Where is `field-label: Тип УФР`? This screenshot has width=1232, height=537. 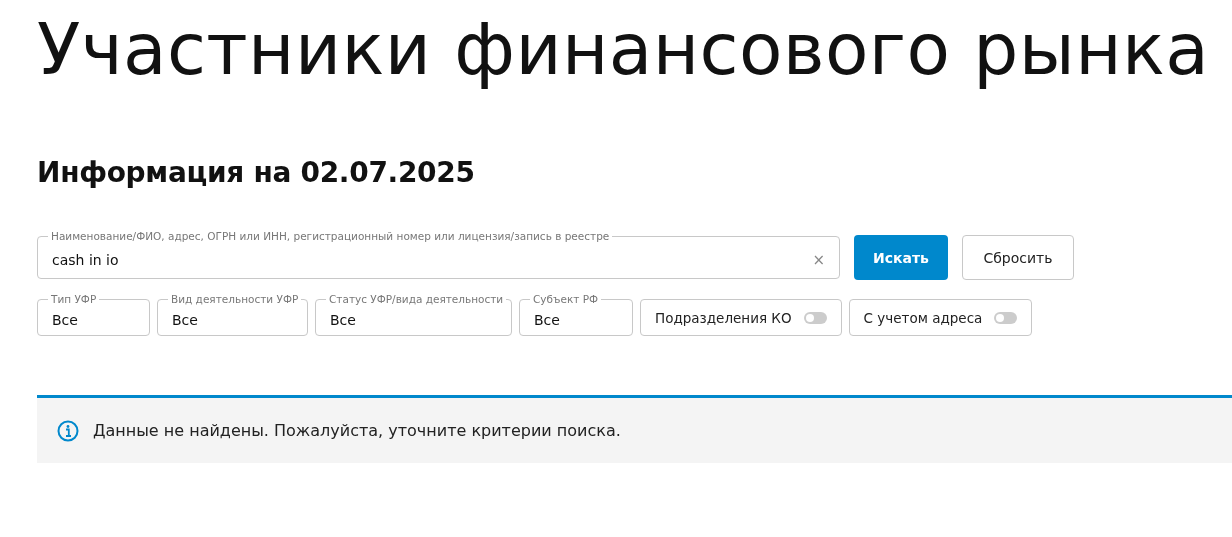 field-label: Тип УФР is located at coordinates (74, 299).